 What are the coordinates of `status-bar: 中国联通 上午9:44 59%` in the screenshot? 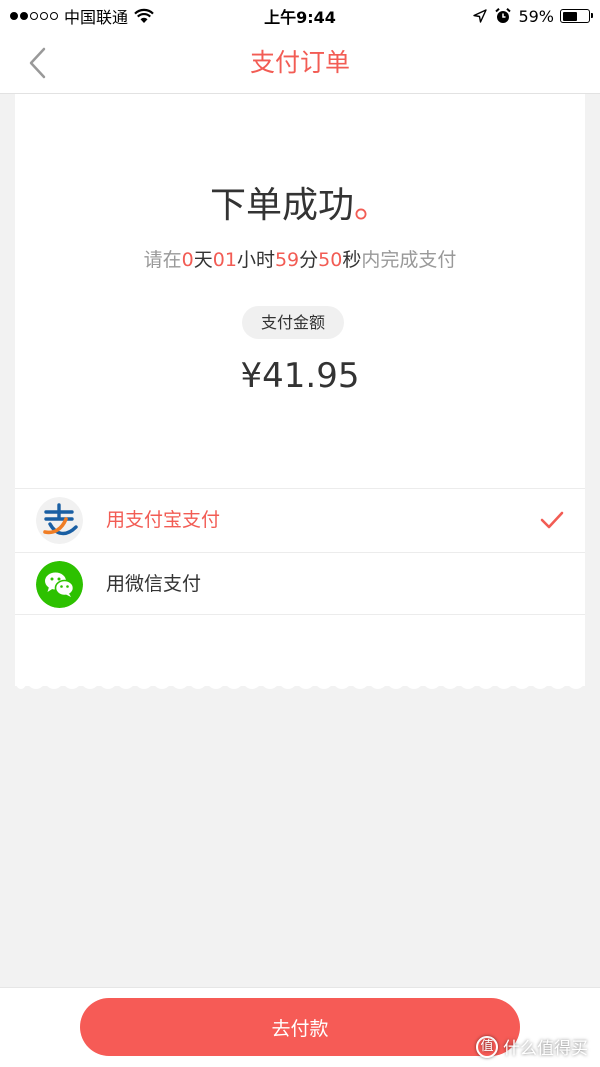 It's located at (300, 16).